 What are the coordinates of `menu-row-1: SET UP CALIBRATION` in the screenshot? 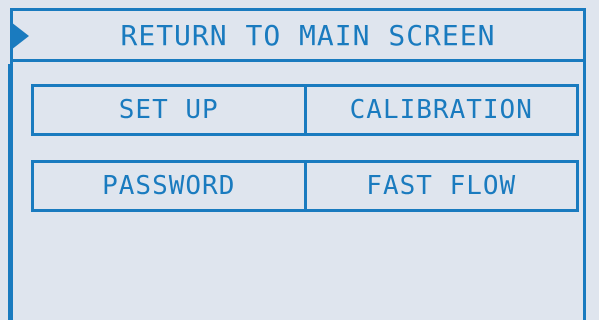 It's located at (305, 110).